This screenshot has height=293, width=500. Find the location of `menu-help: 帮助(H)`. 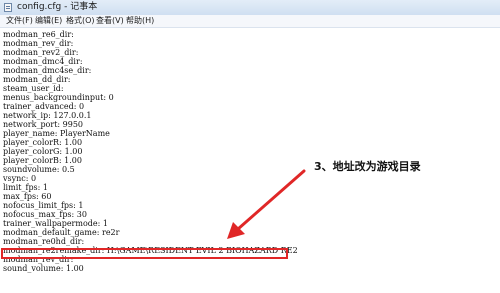

menu-help: 帮助(H) is located at coordinates (140, 21).